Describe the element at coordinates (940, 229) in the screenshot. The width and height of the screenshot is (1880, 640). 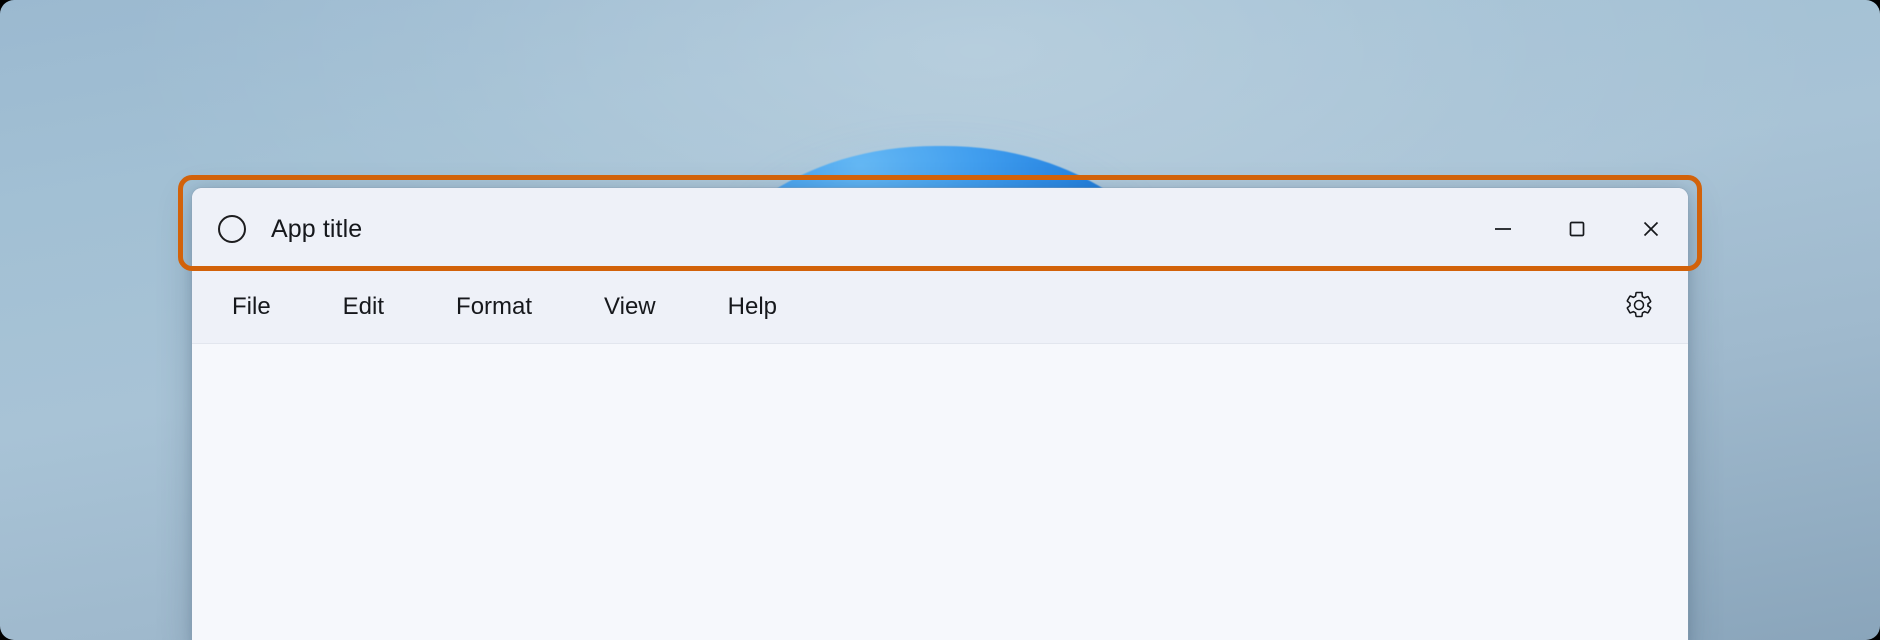
I see `title-bar: App title` at that location.